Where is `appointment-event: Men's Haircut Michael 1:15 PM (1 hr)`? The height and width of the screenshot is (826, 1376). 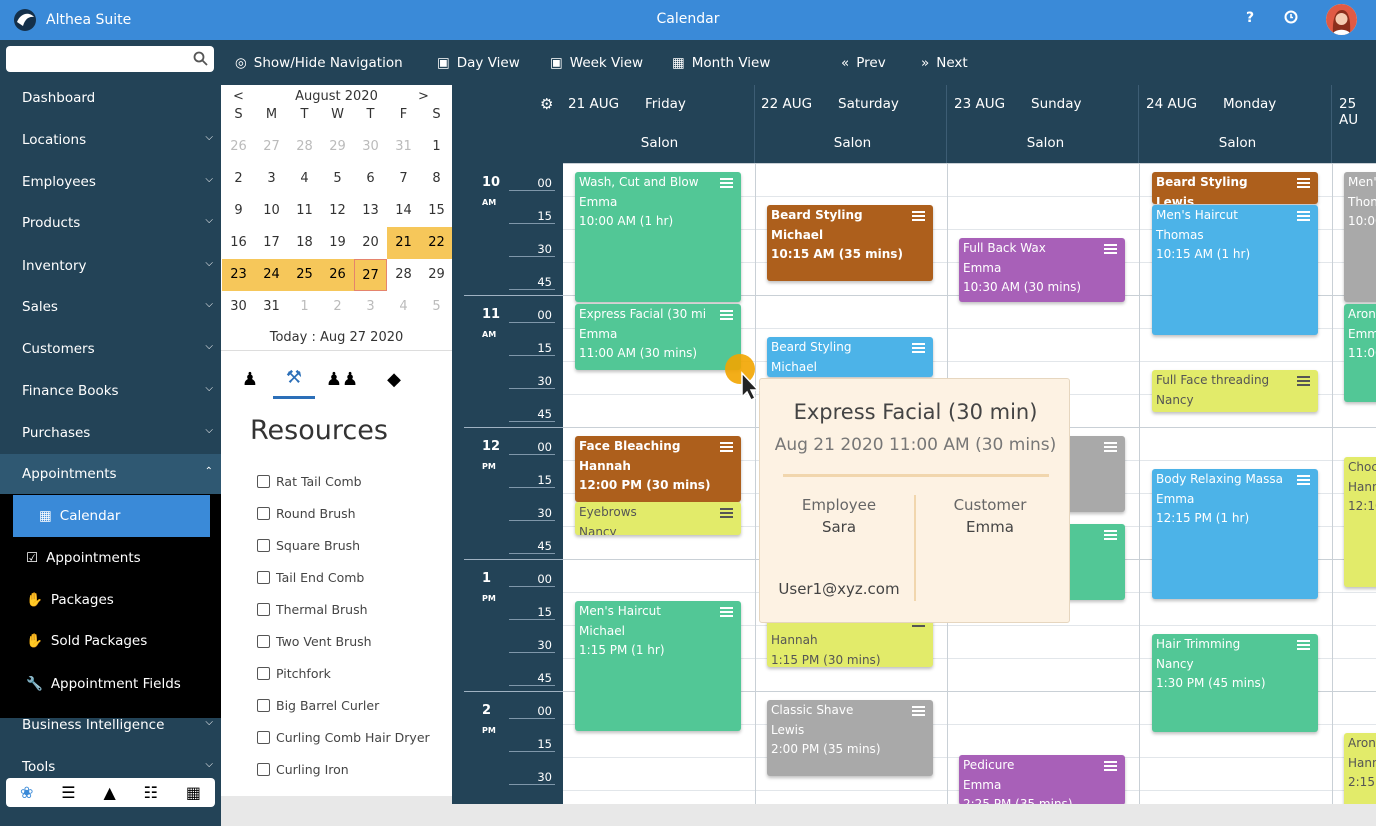 appointment-event: Men's Haircut Michael 1:15 PM (1 hr) is located at coordinates (658, 666).